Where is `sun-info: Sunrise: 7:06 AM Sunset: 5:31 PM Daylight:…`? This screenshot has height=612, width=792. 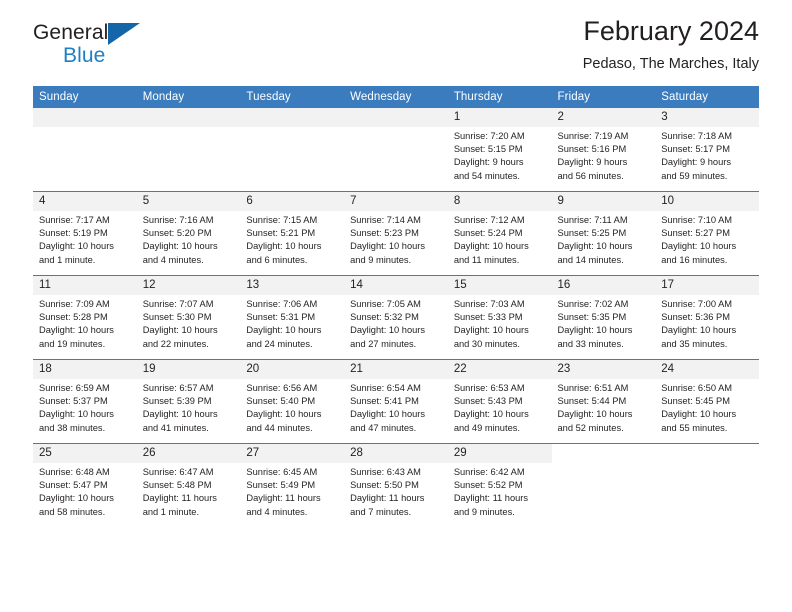 sun-info: Sunrise: 7:06 AM Sunset: 5:31 PM Daylight:… is located at coordinates (292, 323).